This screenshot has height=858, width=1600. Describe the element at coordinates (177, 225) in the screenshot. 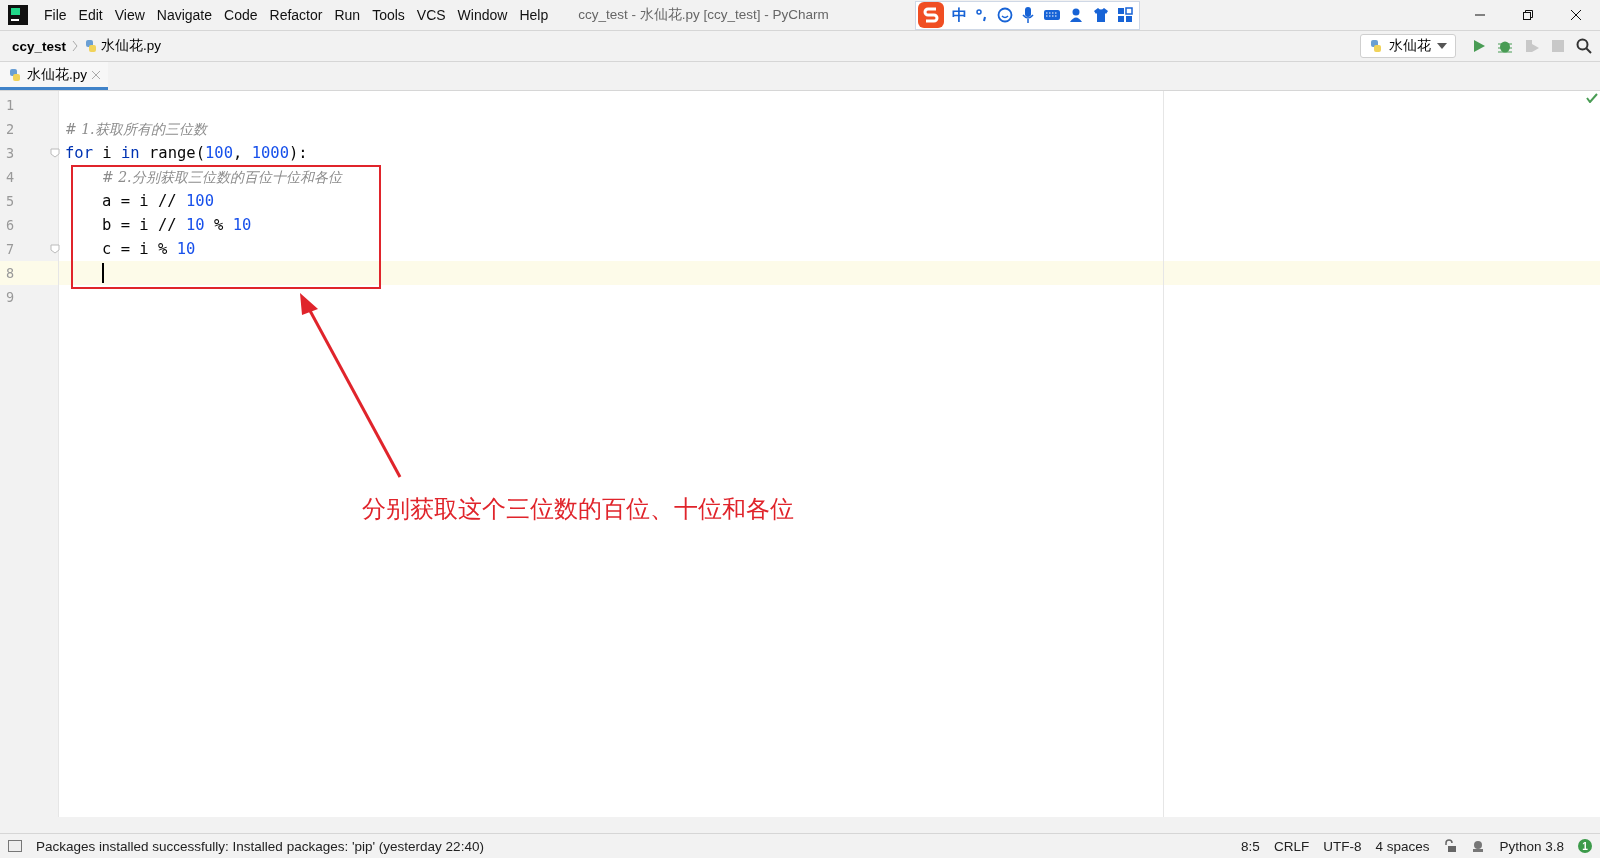

I see `code-line: b = i // 10 % 10` at that location.